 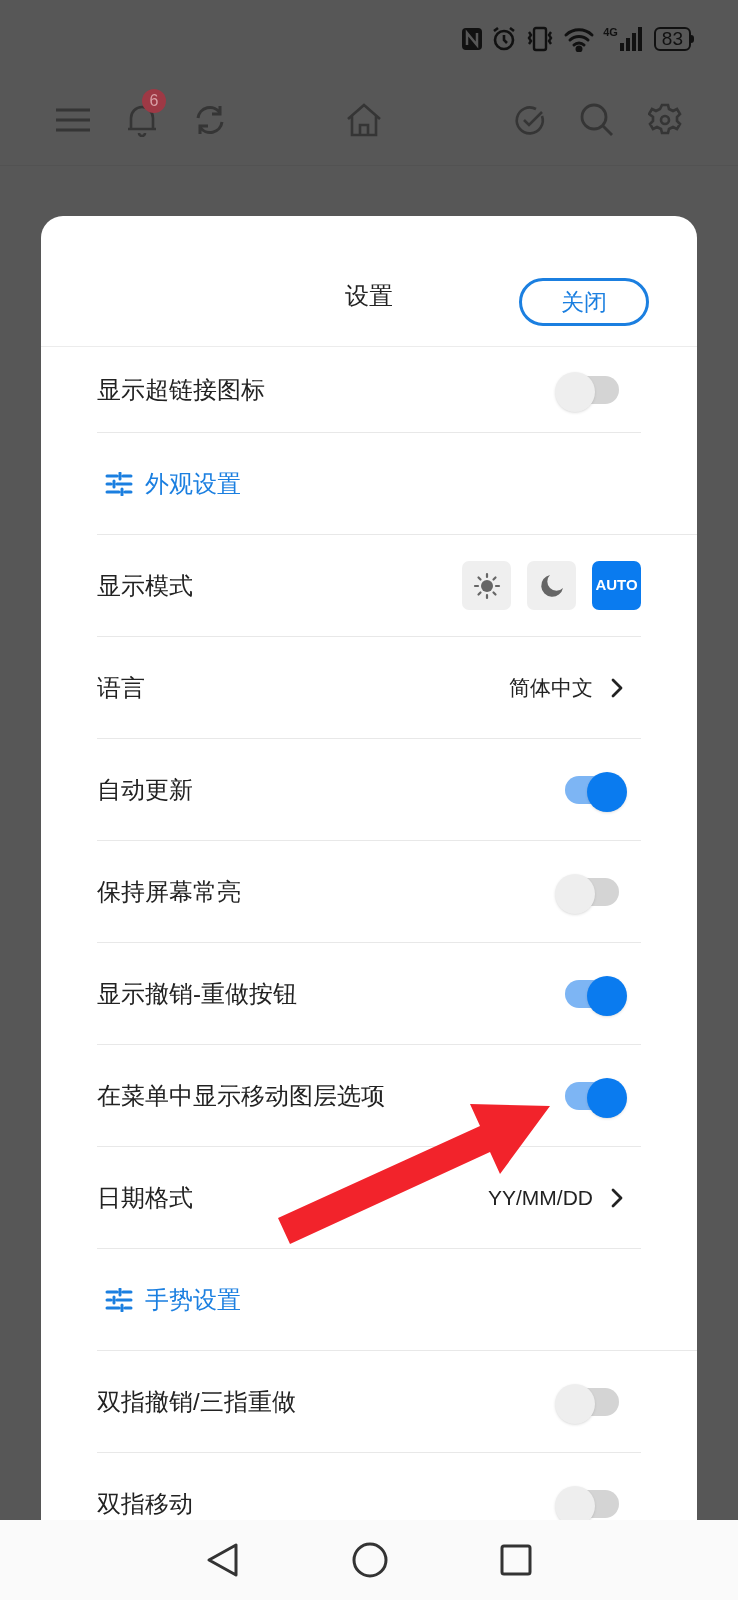 What do you see at coordinates (196, 1401) in the screenshot?
I see `setting-label: 双指撤销/三指重做` at bounding box center [196, 1401].